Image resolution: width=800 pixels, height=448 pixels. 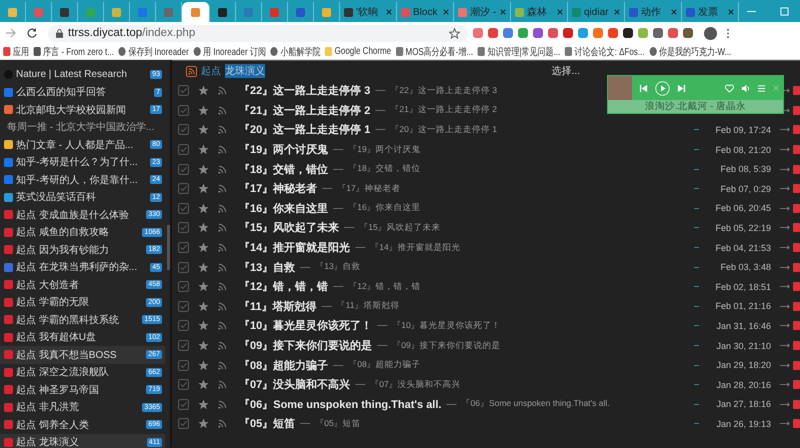 What do you see at coordinates (267, 267) in the screenshot?
I see `headline-title: 『13』自救` at bounding box center [267, 267].